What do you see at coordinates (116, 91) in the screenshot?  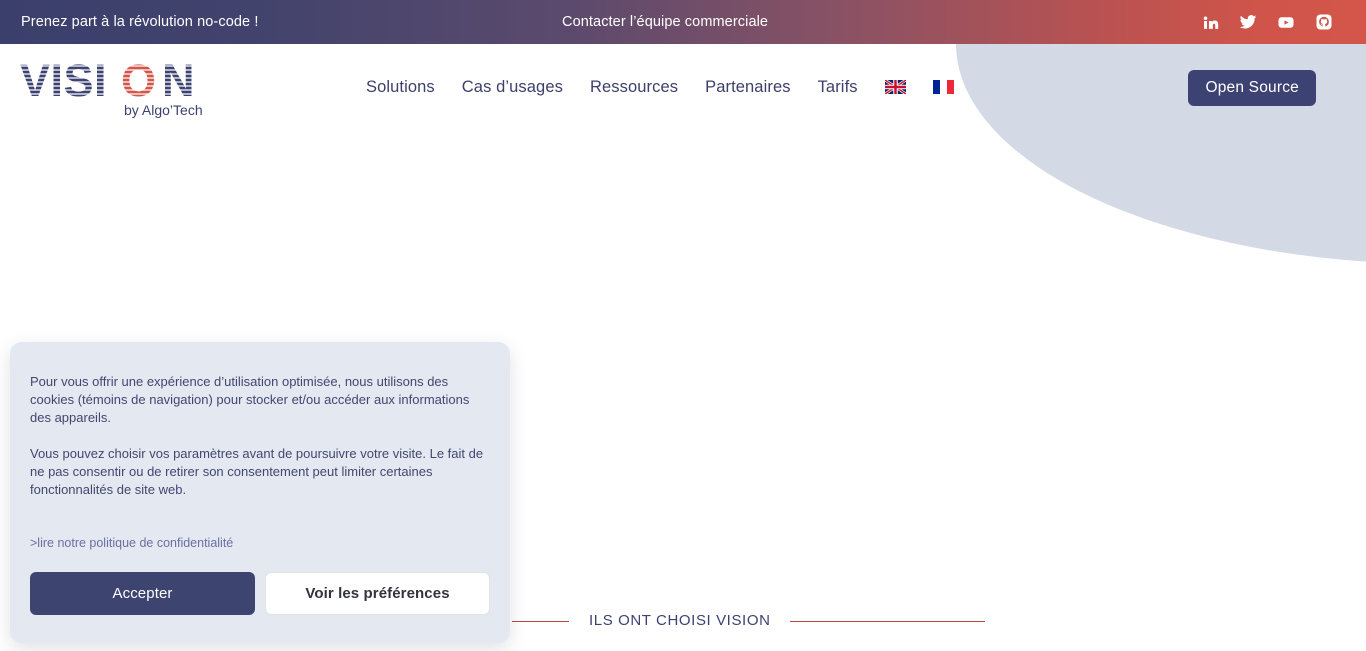 I see `site-logo: VISI O N by Algo’Tech` at bounding box center [116, 91].